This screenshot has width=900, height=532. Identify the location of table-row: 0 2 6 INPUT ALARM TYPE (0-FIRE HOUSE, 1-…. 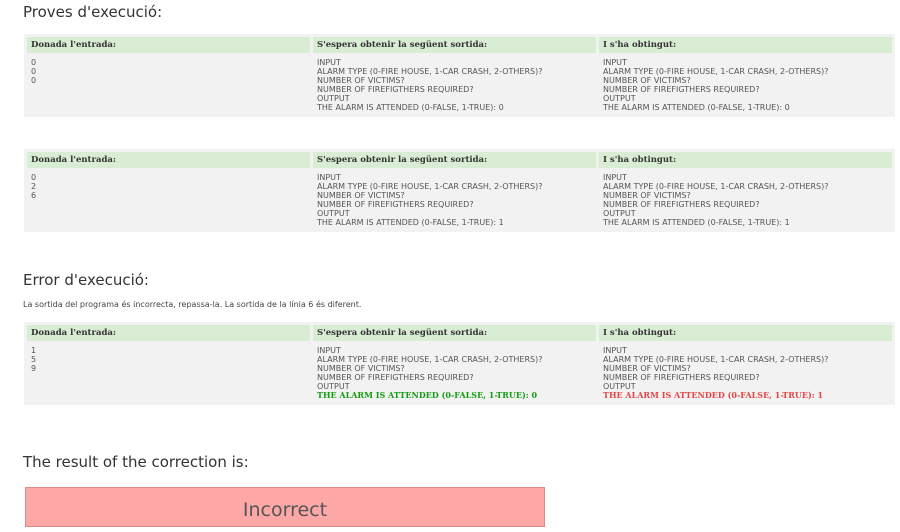
(459, 200).